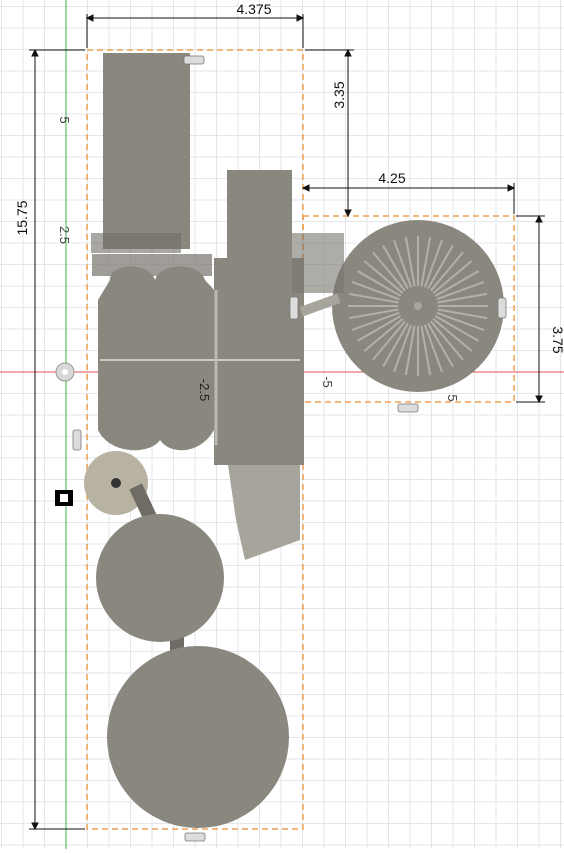 Image resolution: width=564 pixels, height=854 pixels. I want to click on lobed-housing, so click(156, 358).